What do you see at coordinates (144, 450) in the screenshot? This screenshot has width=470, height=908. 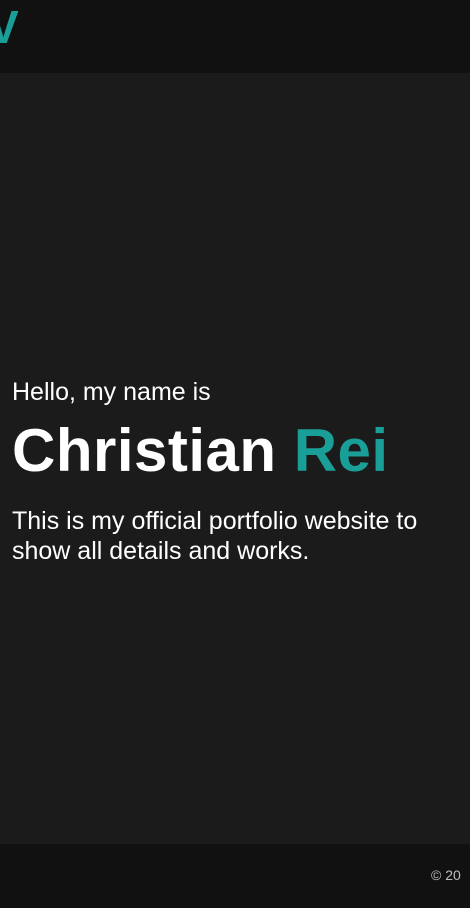 I see `first-name: Christian` at bounding box center [144, 450].